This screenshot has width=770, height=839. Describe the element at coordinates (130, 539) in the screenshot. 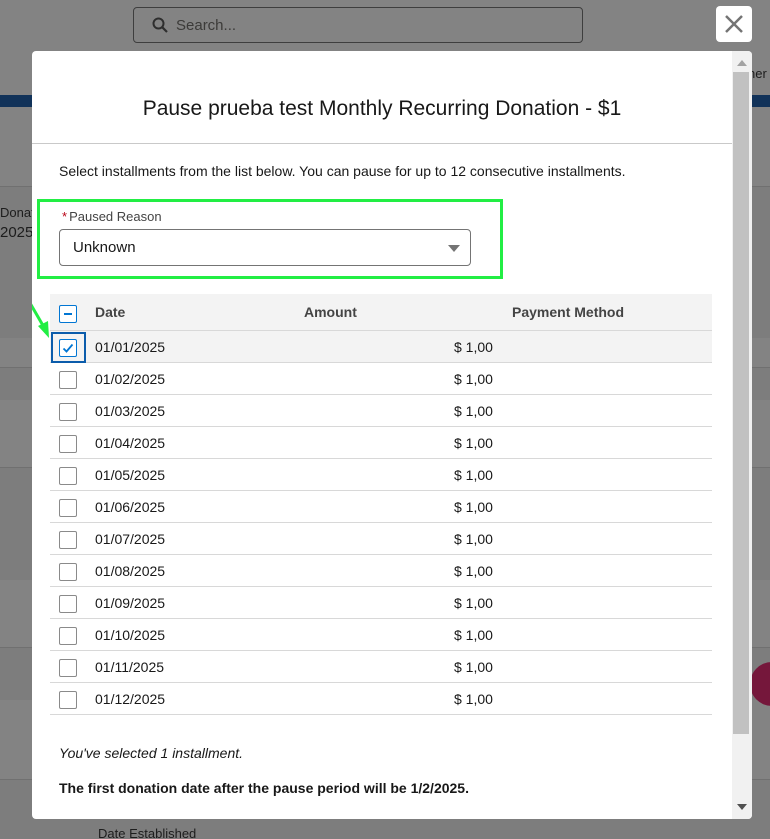

I see `row-date: 01/07/2025` at that location.